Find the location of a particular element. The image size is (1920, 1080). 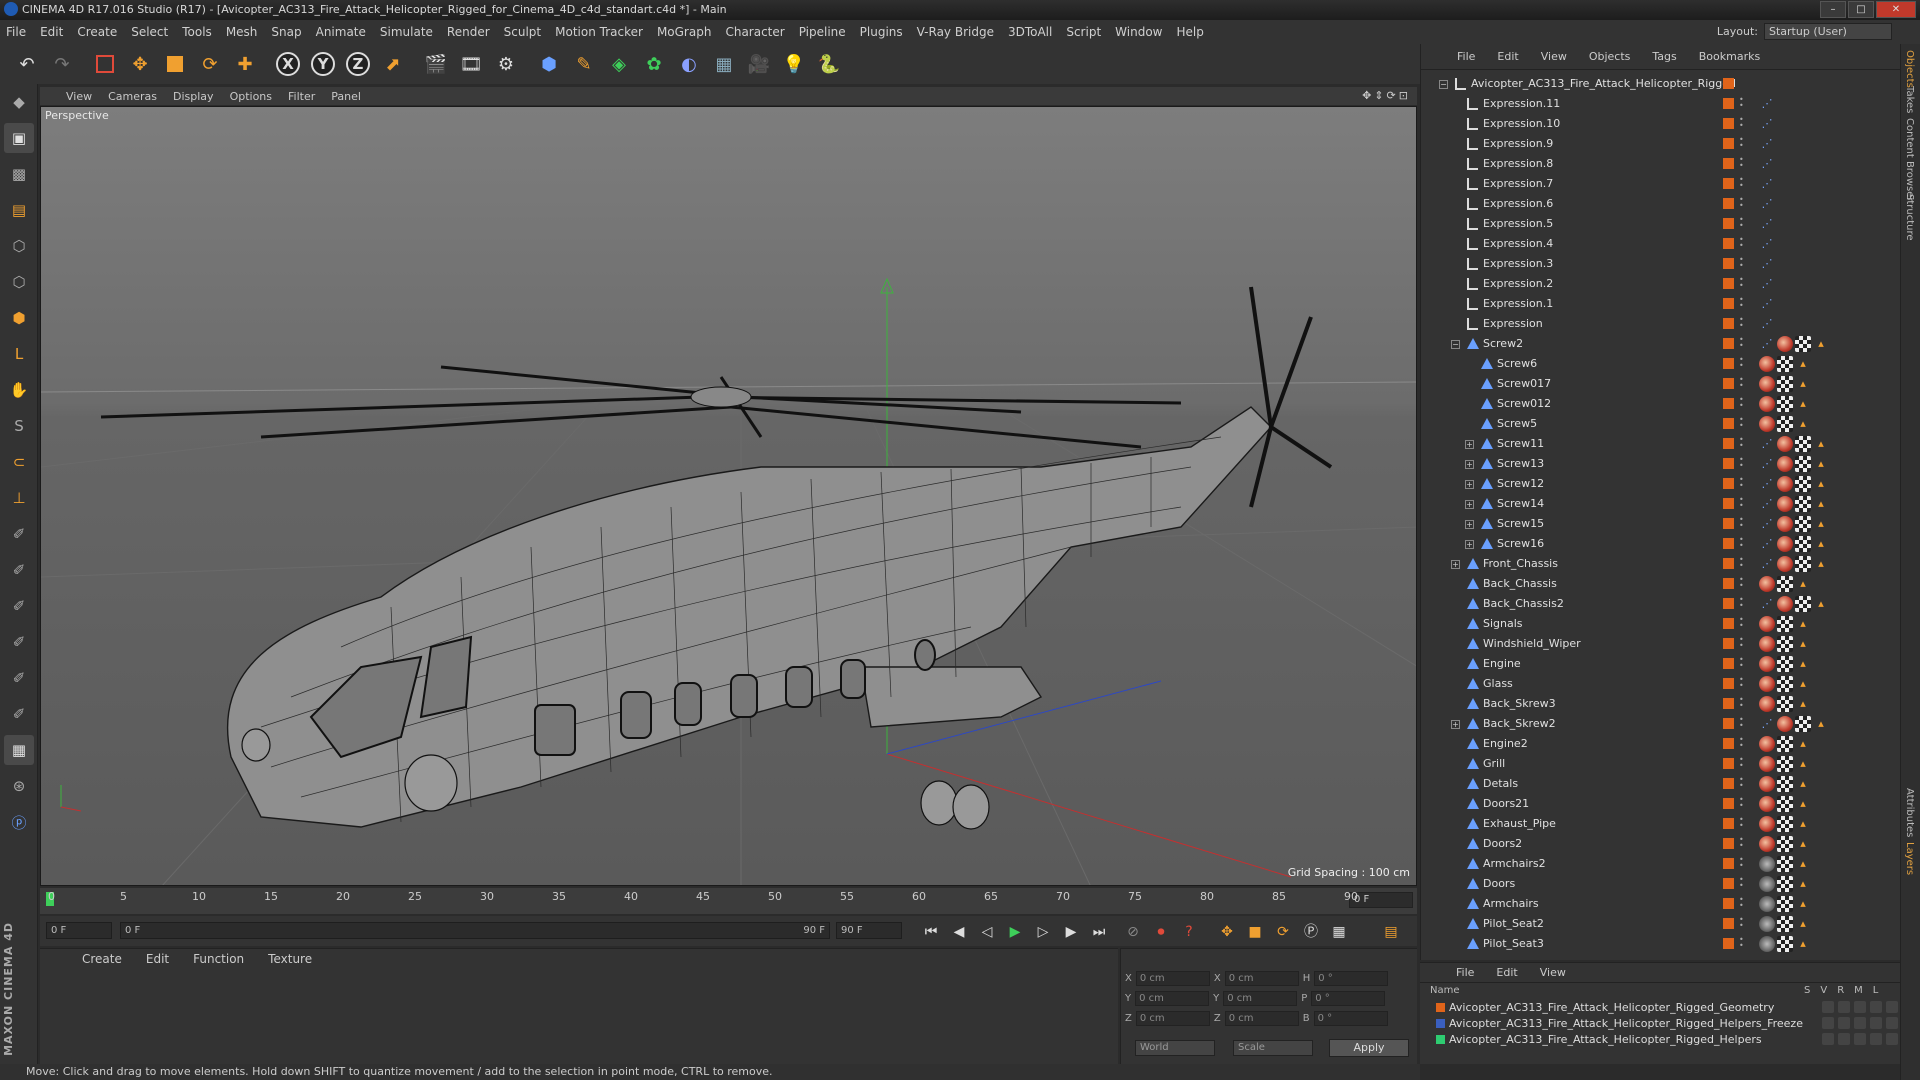

sculpt-brush-icon: ✐ is located at coordinates (19, 534).